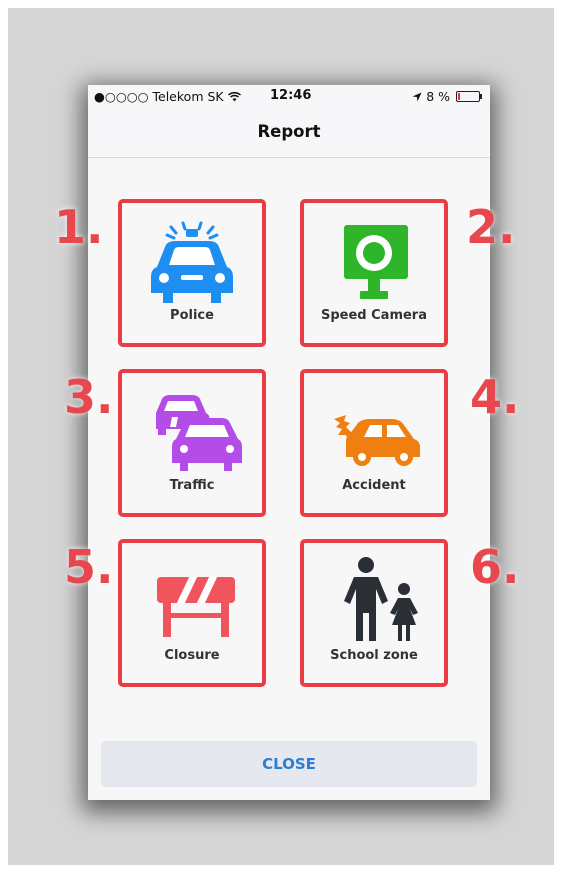 Image resolution: width=562 pixels, height=873 pixels. What do you see at coordinates (192, 315) in the screenshot?
I see `tile-label: Police` at bounding box center [192, 315].